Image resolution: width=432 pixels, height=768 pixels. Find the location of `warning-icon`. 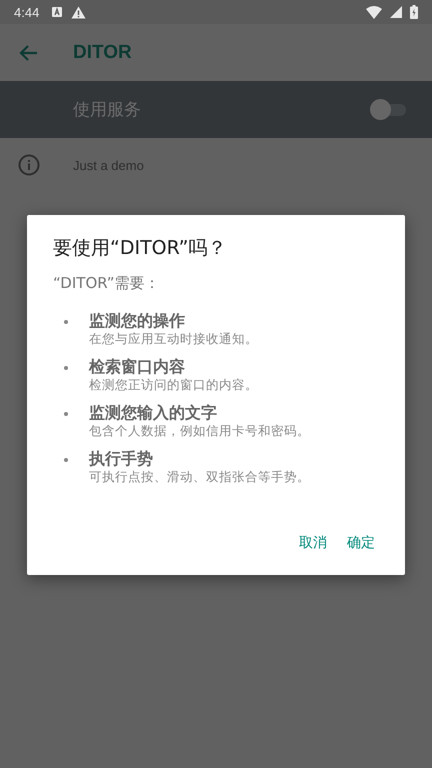

warning-icon is located at coordinates (78, 12).